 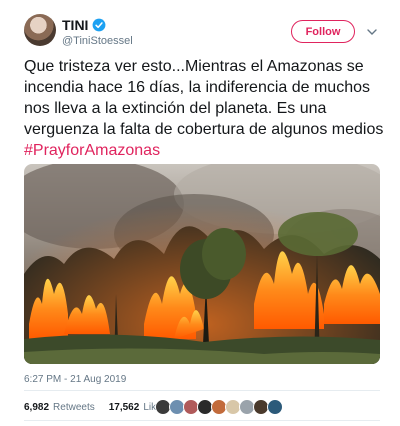 I want to click on retweets-label: Retweets, so click(x=74, y=407).